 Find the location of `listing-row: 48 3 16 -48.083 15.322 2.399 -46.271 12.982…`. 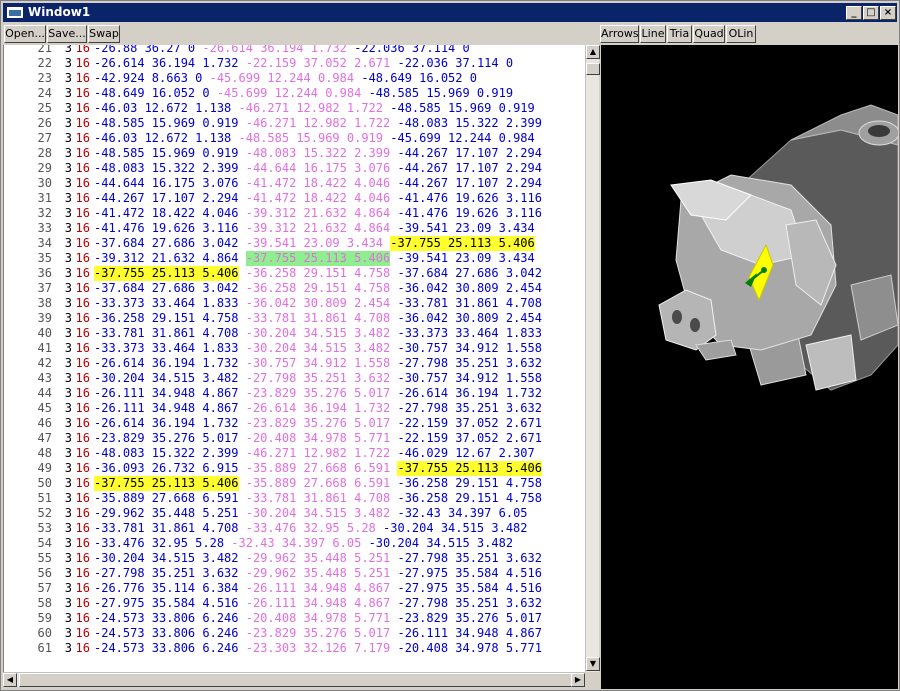

listing-row: 48 3 16 -48.083 15.322 2.399 -46.271 12.982… is located at coordinates (294, 453).